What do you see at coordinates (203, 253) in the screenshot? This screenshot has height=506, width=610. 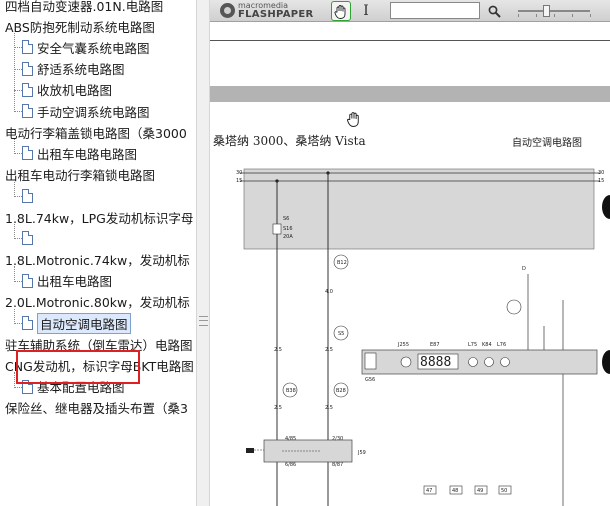 I see `tree-scrollbar` at bounding box center [203, 253].